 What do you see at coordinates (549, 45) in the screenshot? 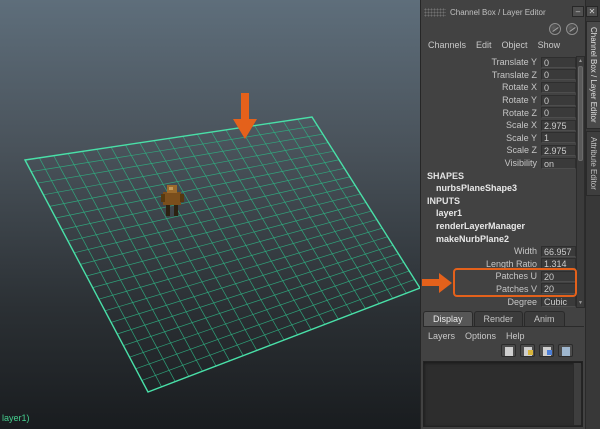
I see `channelbox-menu-show: Show` at bounding box center [549, 45].